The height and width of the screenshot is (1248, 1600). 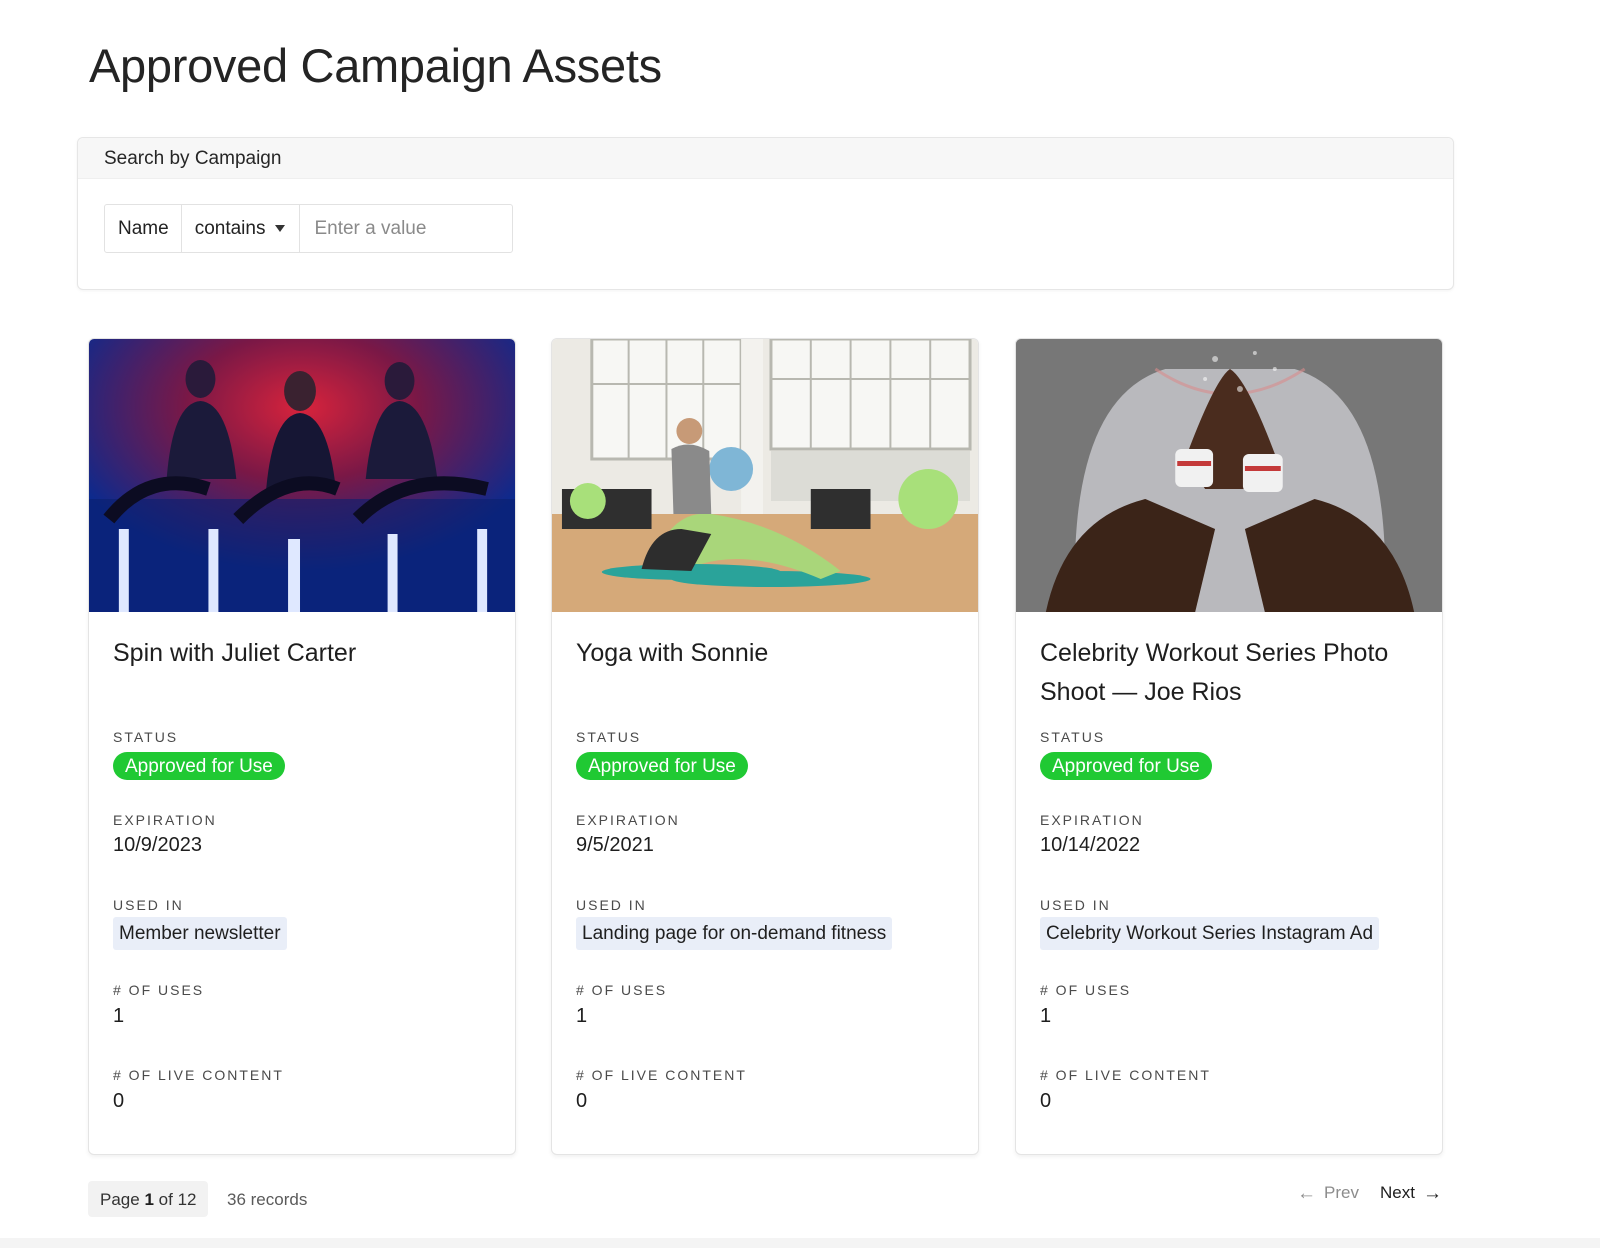 I want to click on arrow-left-icon: ←, so click(x=1306, y=1193).